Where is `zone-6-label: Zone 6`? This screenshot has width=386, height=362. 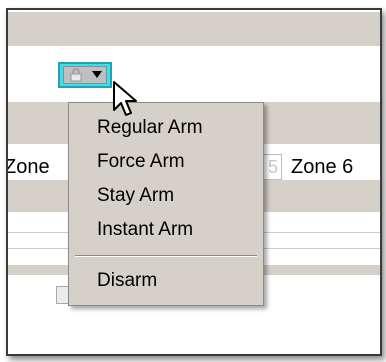
zone-6-label: Zone 6 is located at coordinates (322, 167).